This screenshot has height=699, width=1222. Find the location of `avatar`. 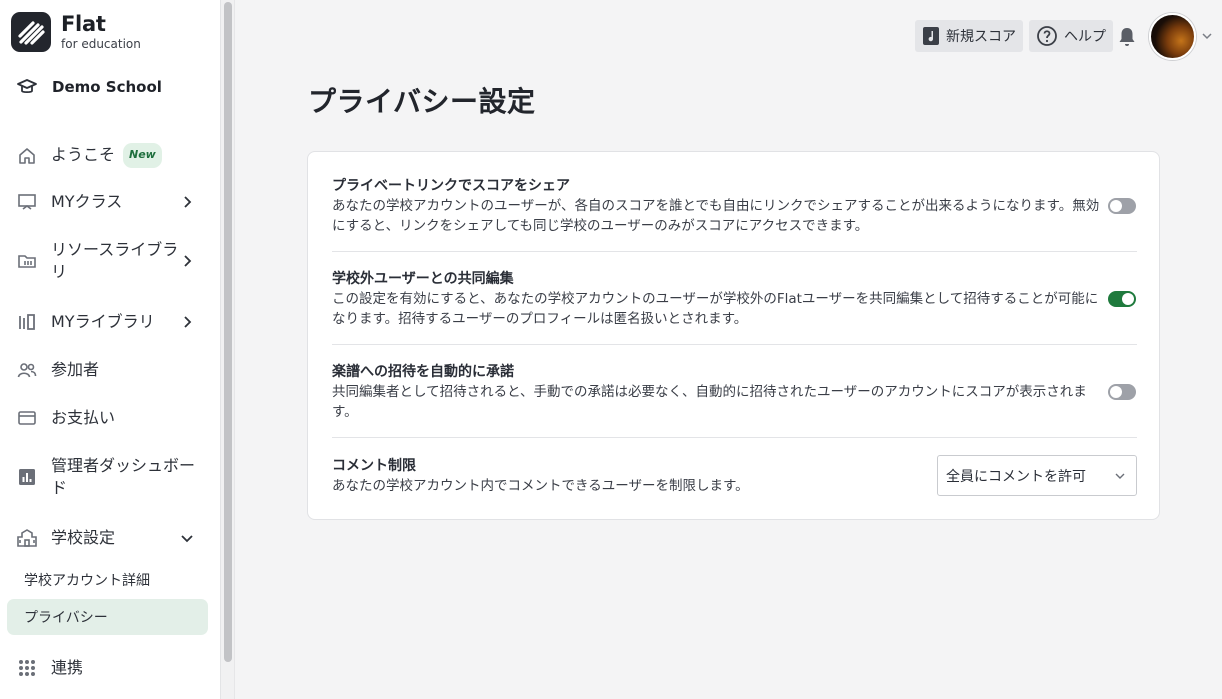

avatar is located at coordinates (1172, 36).